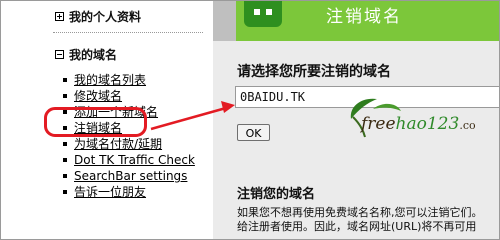 This screenshot has height=240, width=500. Describe the element at coordinates (417, 124) in the screenshot. I see `watermark-text: freehao123.com` at that location.